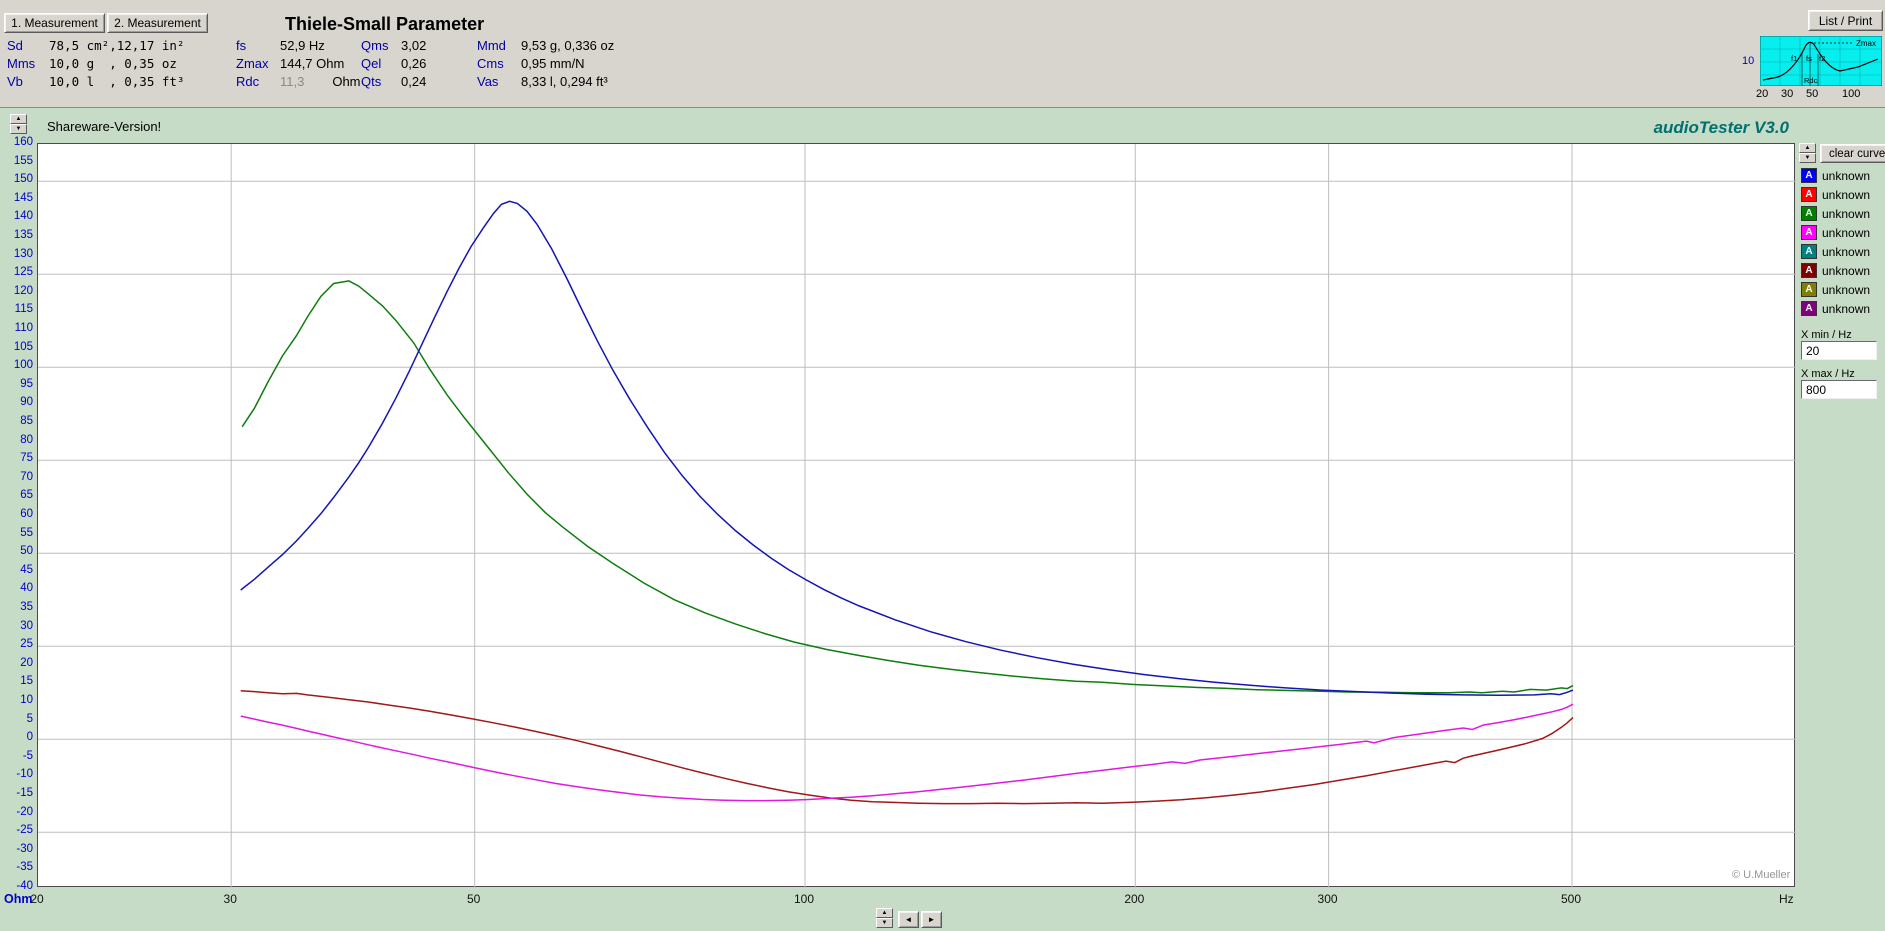  Describe the element at coordinates (29, 718) in the screenshot. I see `y-axis-tick-label: 5` at that location.